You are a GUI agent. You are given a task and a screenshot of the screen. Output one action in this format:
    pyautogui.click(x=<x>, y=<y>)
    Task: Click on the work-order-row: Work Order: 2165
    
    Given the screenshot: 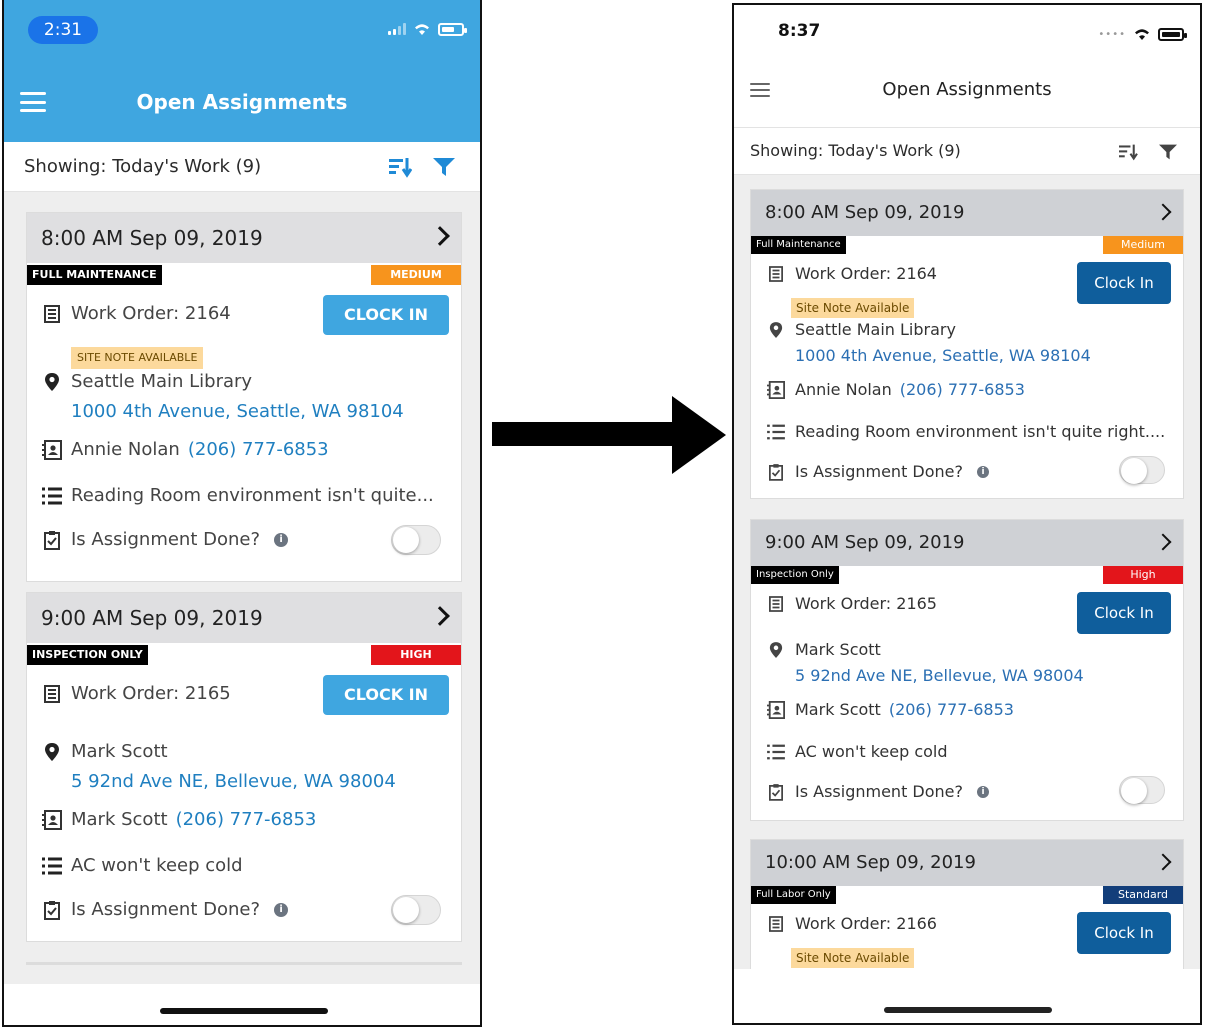 What is the action you would take?
    pyautogui.click(x=851, y=603)
    